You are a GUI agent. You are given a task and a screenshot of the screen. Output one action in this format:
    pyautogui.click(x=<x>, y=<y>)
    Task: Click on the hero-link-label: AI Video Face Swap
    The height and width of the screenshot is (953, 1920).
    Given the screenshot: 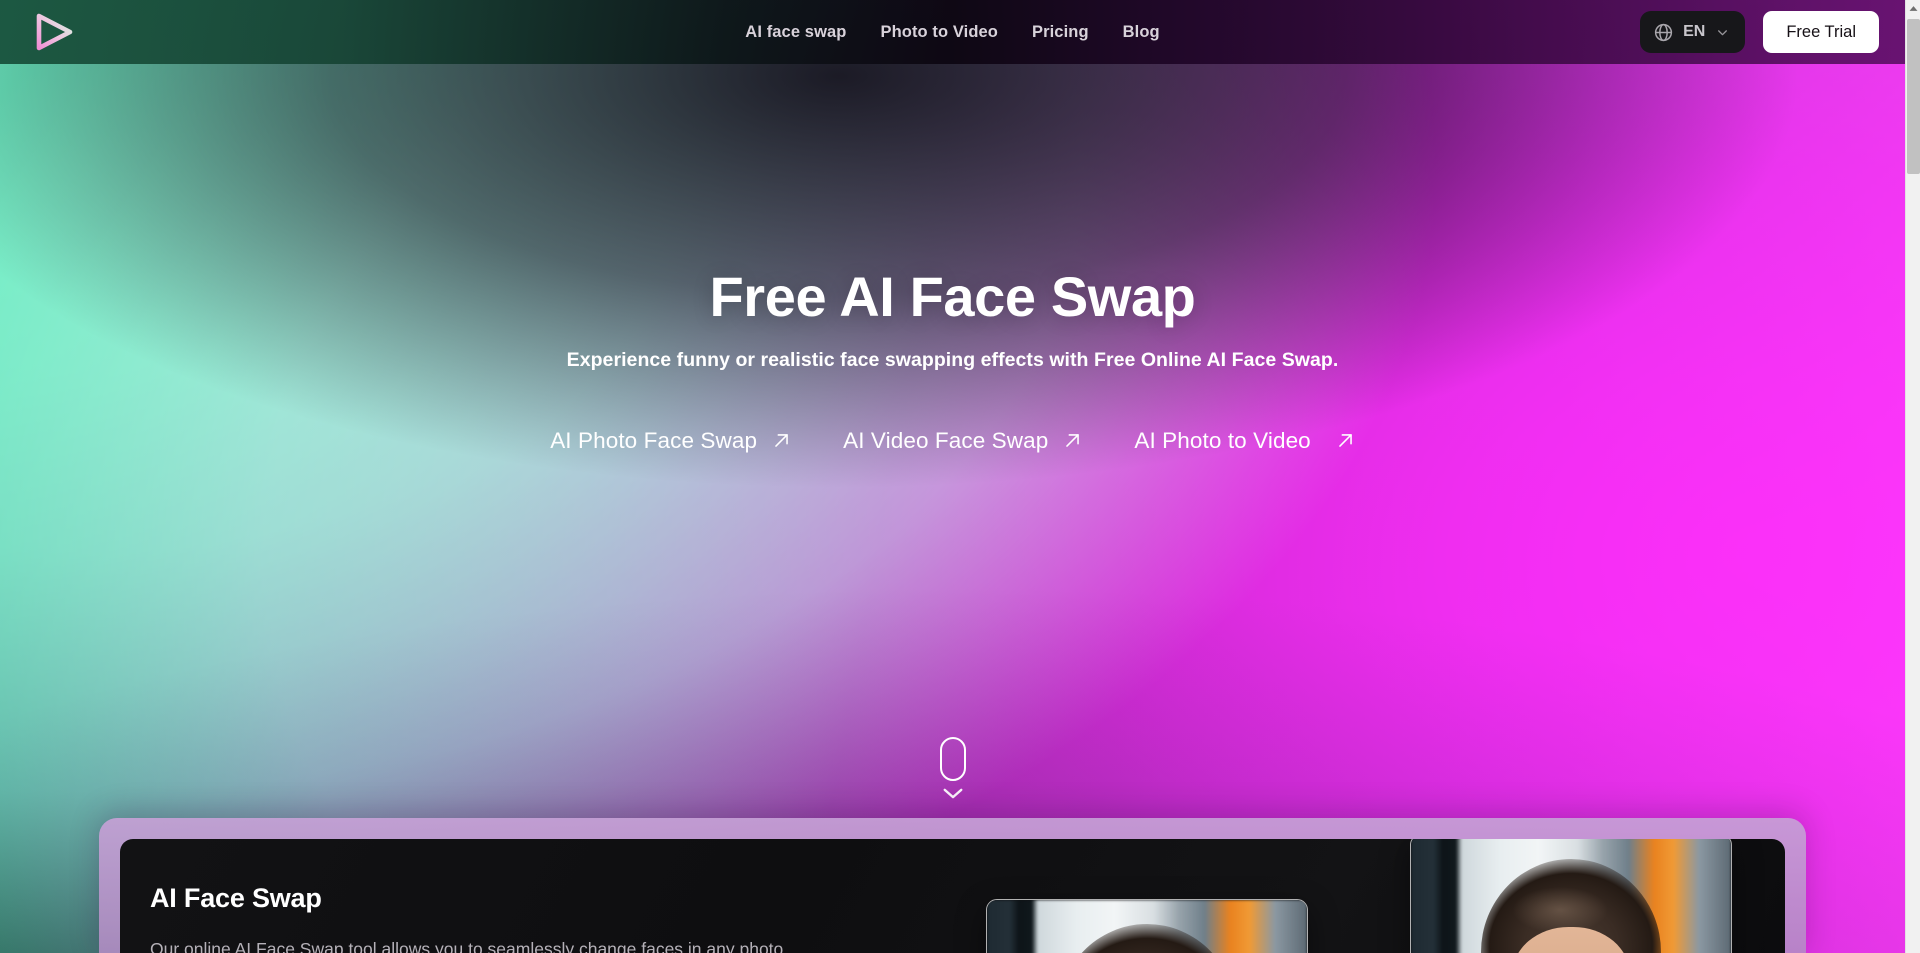 What is the action you would take?
    pyautogui.click(x=946, y=440)
    